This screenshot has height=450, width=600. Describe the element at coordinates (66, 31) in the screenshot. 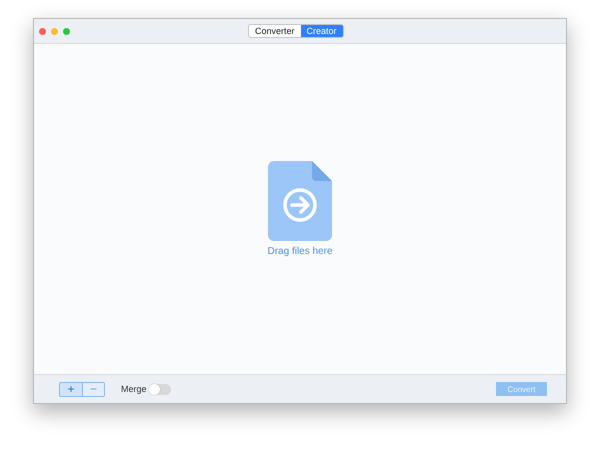

I see `zoom-button` at that location.